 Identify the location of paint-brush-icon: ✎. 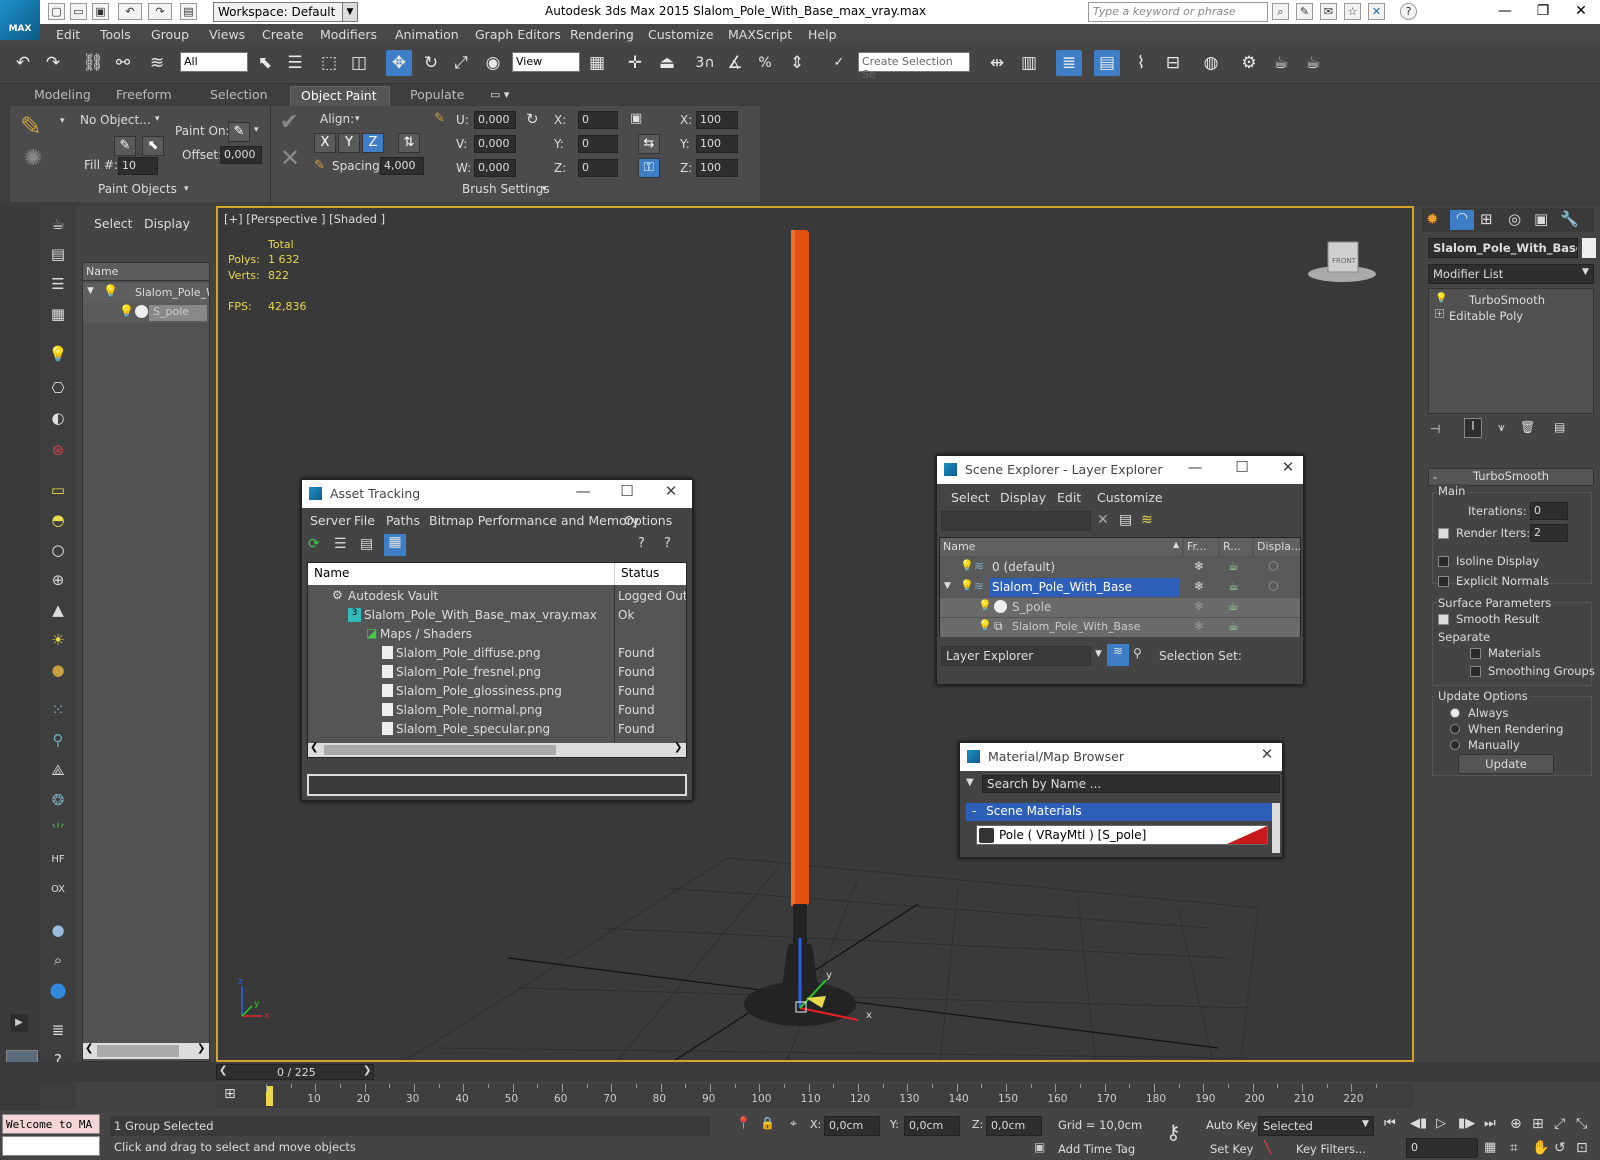
(40, 128).